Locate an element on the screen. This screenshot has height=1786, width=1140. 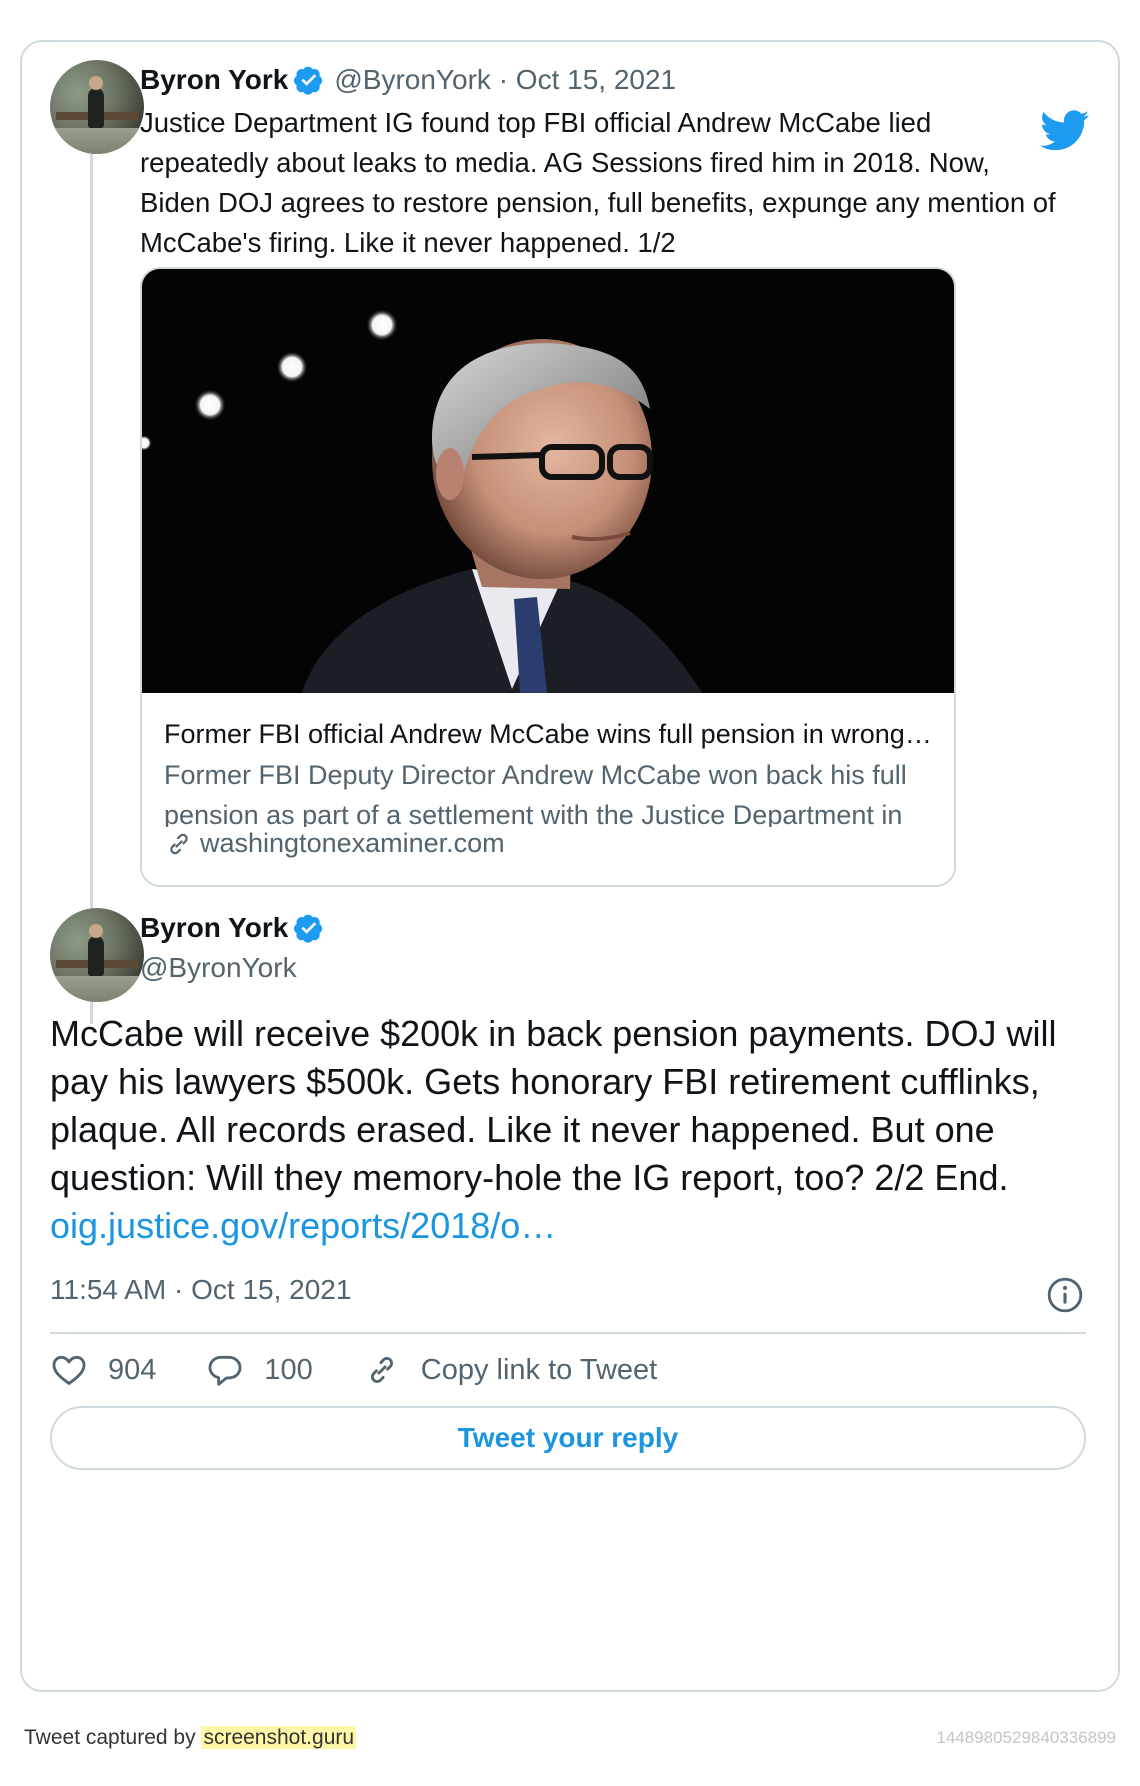
reply-count: 100 is located at coordinates (288, 1369).